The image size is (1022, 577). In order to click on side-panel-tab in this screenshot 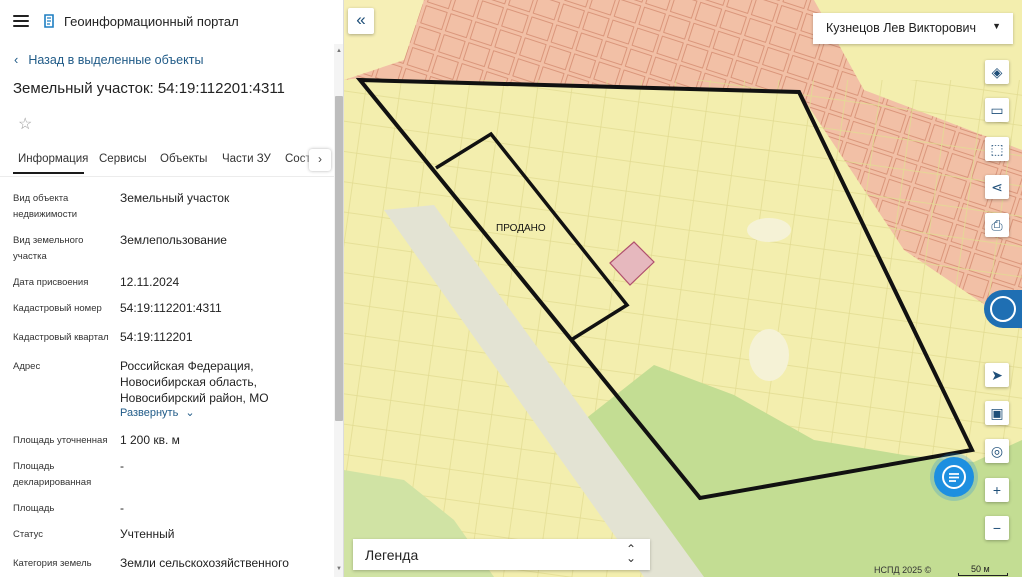, I will do `click(1003, 309)`.